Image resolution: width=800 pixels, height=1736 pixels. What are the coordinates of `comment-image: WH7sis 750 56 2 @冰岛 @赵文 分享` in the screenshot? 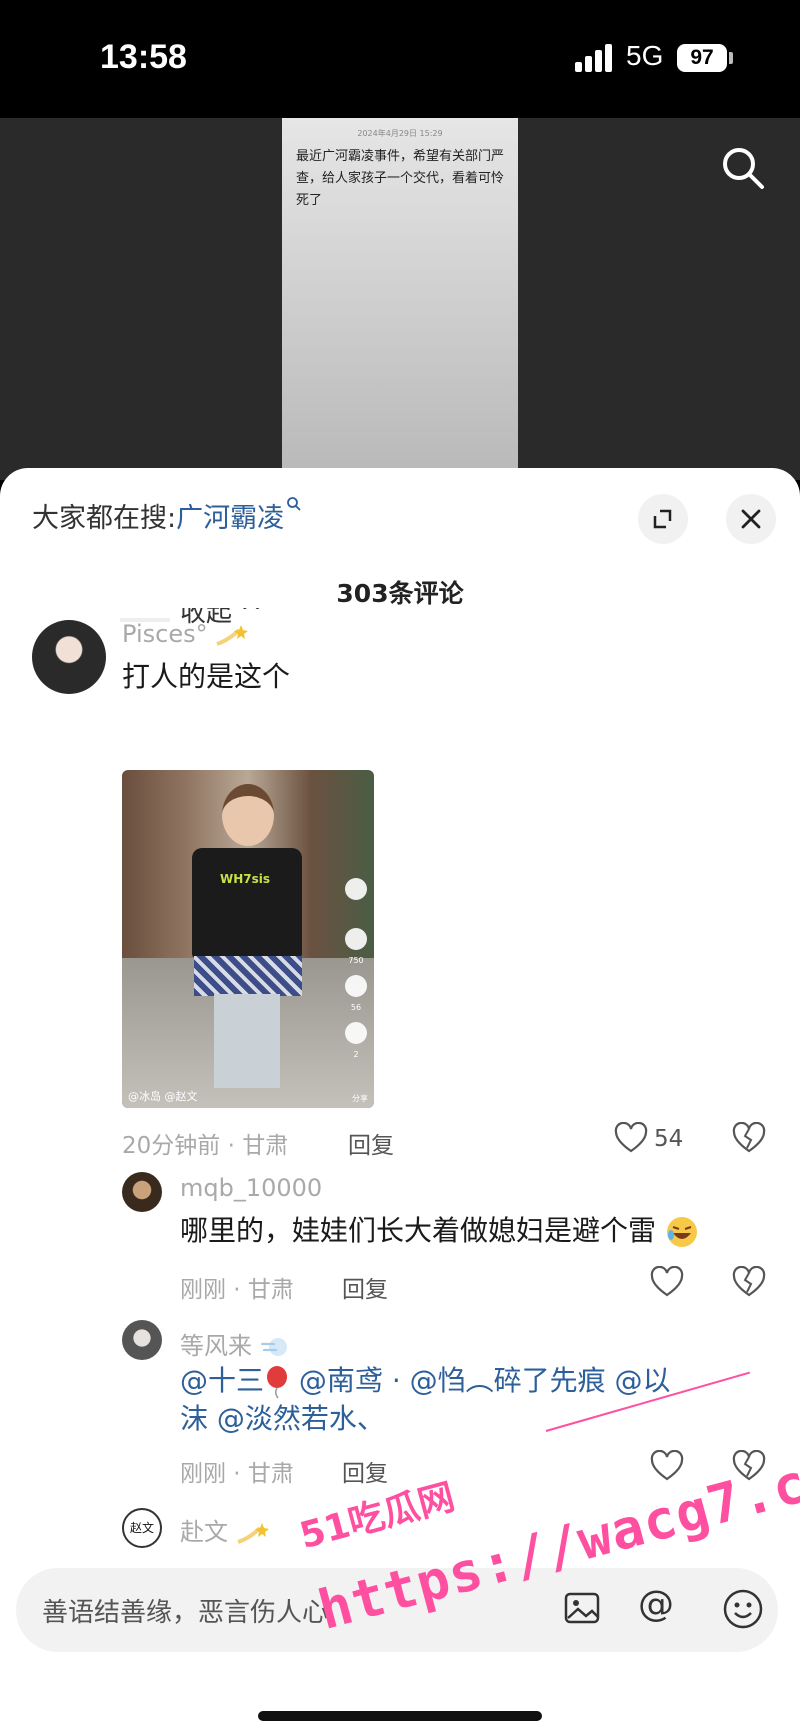 It's located at (248, 939).